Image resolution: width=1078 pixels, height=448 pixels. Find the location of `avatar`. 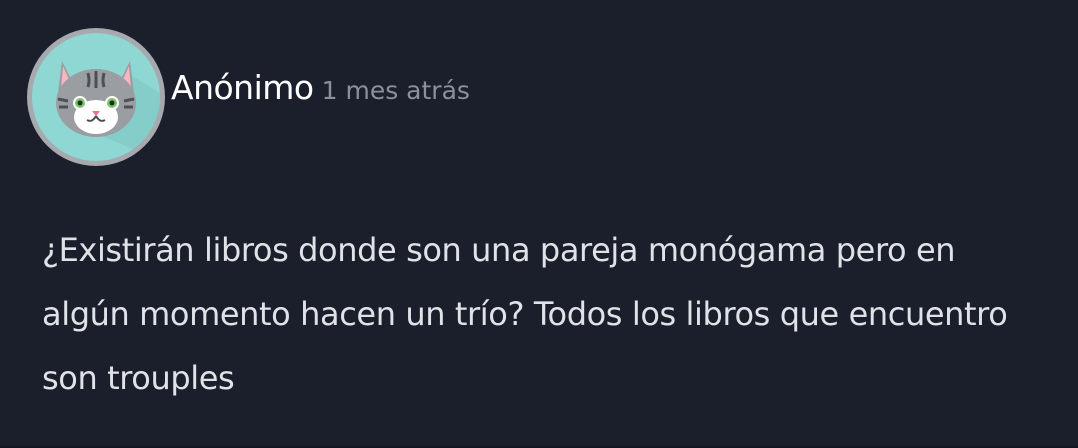

avatar is located at coordinates (96, 97).